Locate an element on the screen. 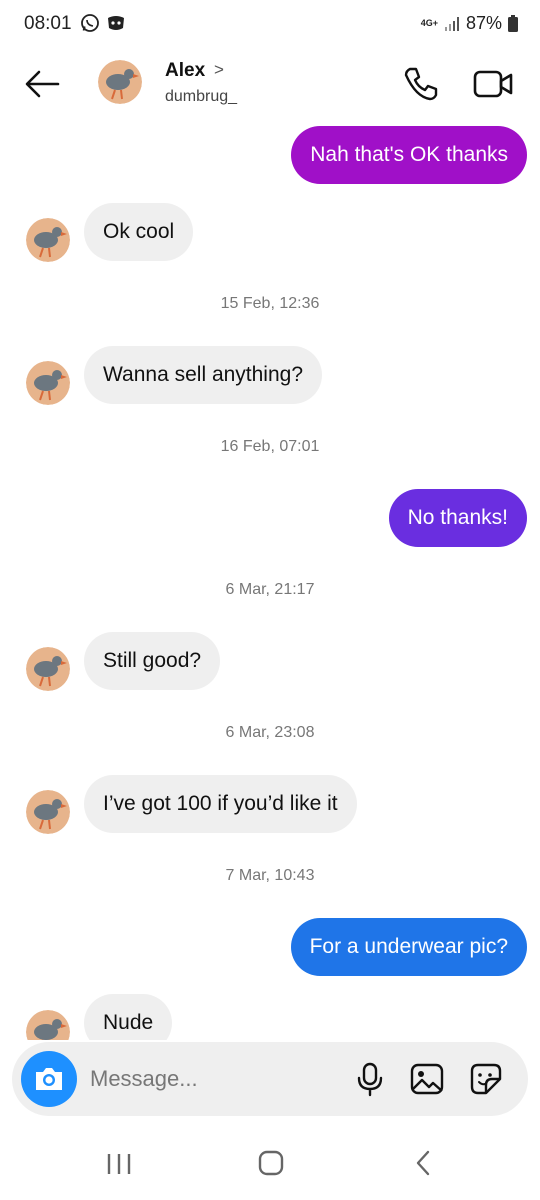  message-bubble-incoming: Still good? is located at coordinates (152, 661).